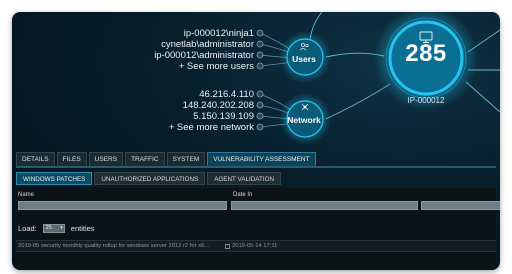 The image size is (512, 274). I want to click on row-date: 2019-05-14 17:11, so click(255, 246).